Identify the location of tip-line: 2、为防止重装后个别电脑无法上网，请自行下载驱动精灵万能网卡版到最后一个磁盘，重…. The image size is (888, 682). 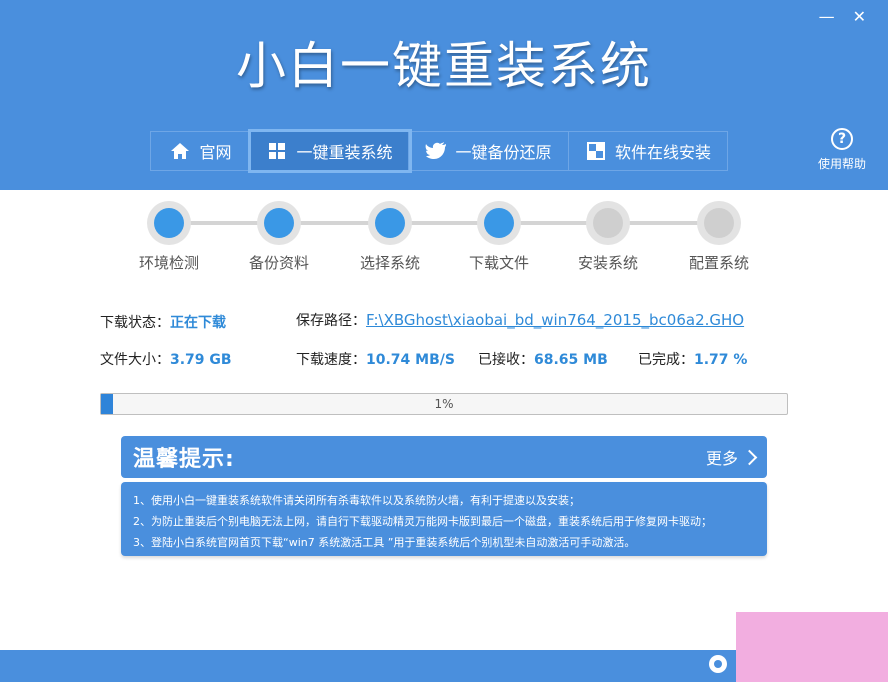
(422, 521).